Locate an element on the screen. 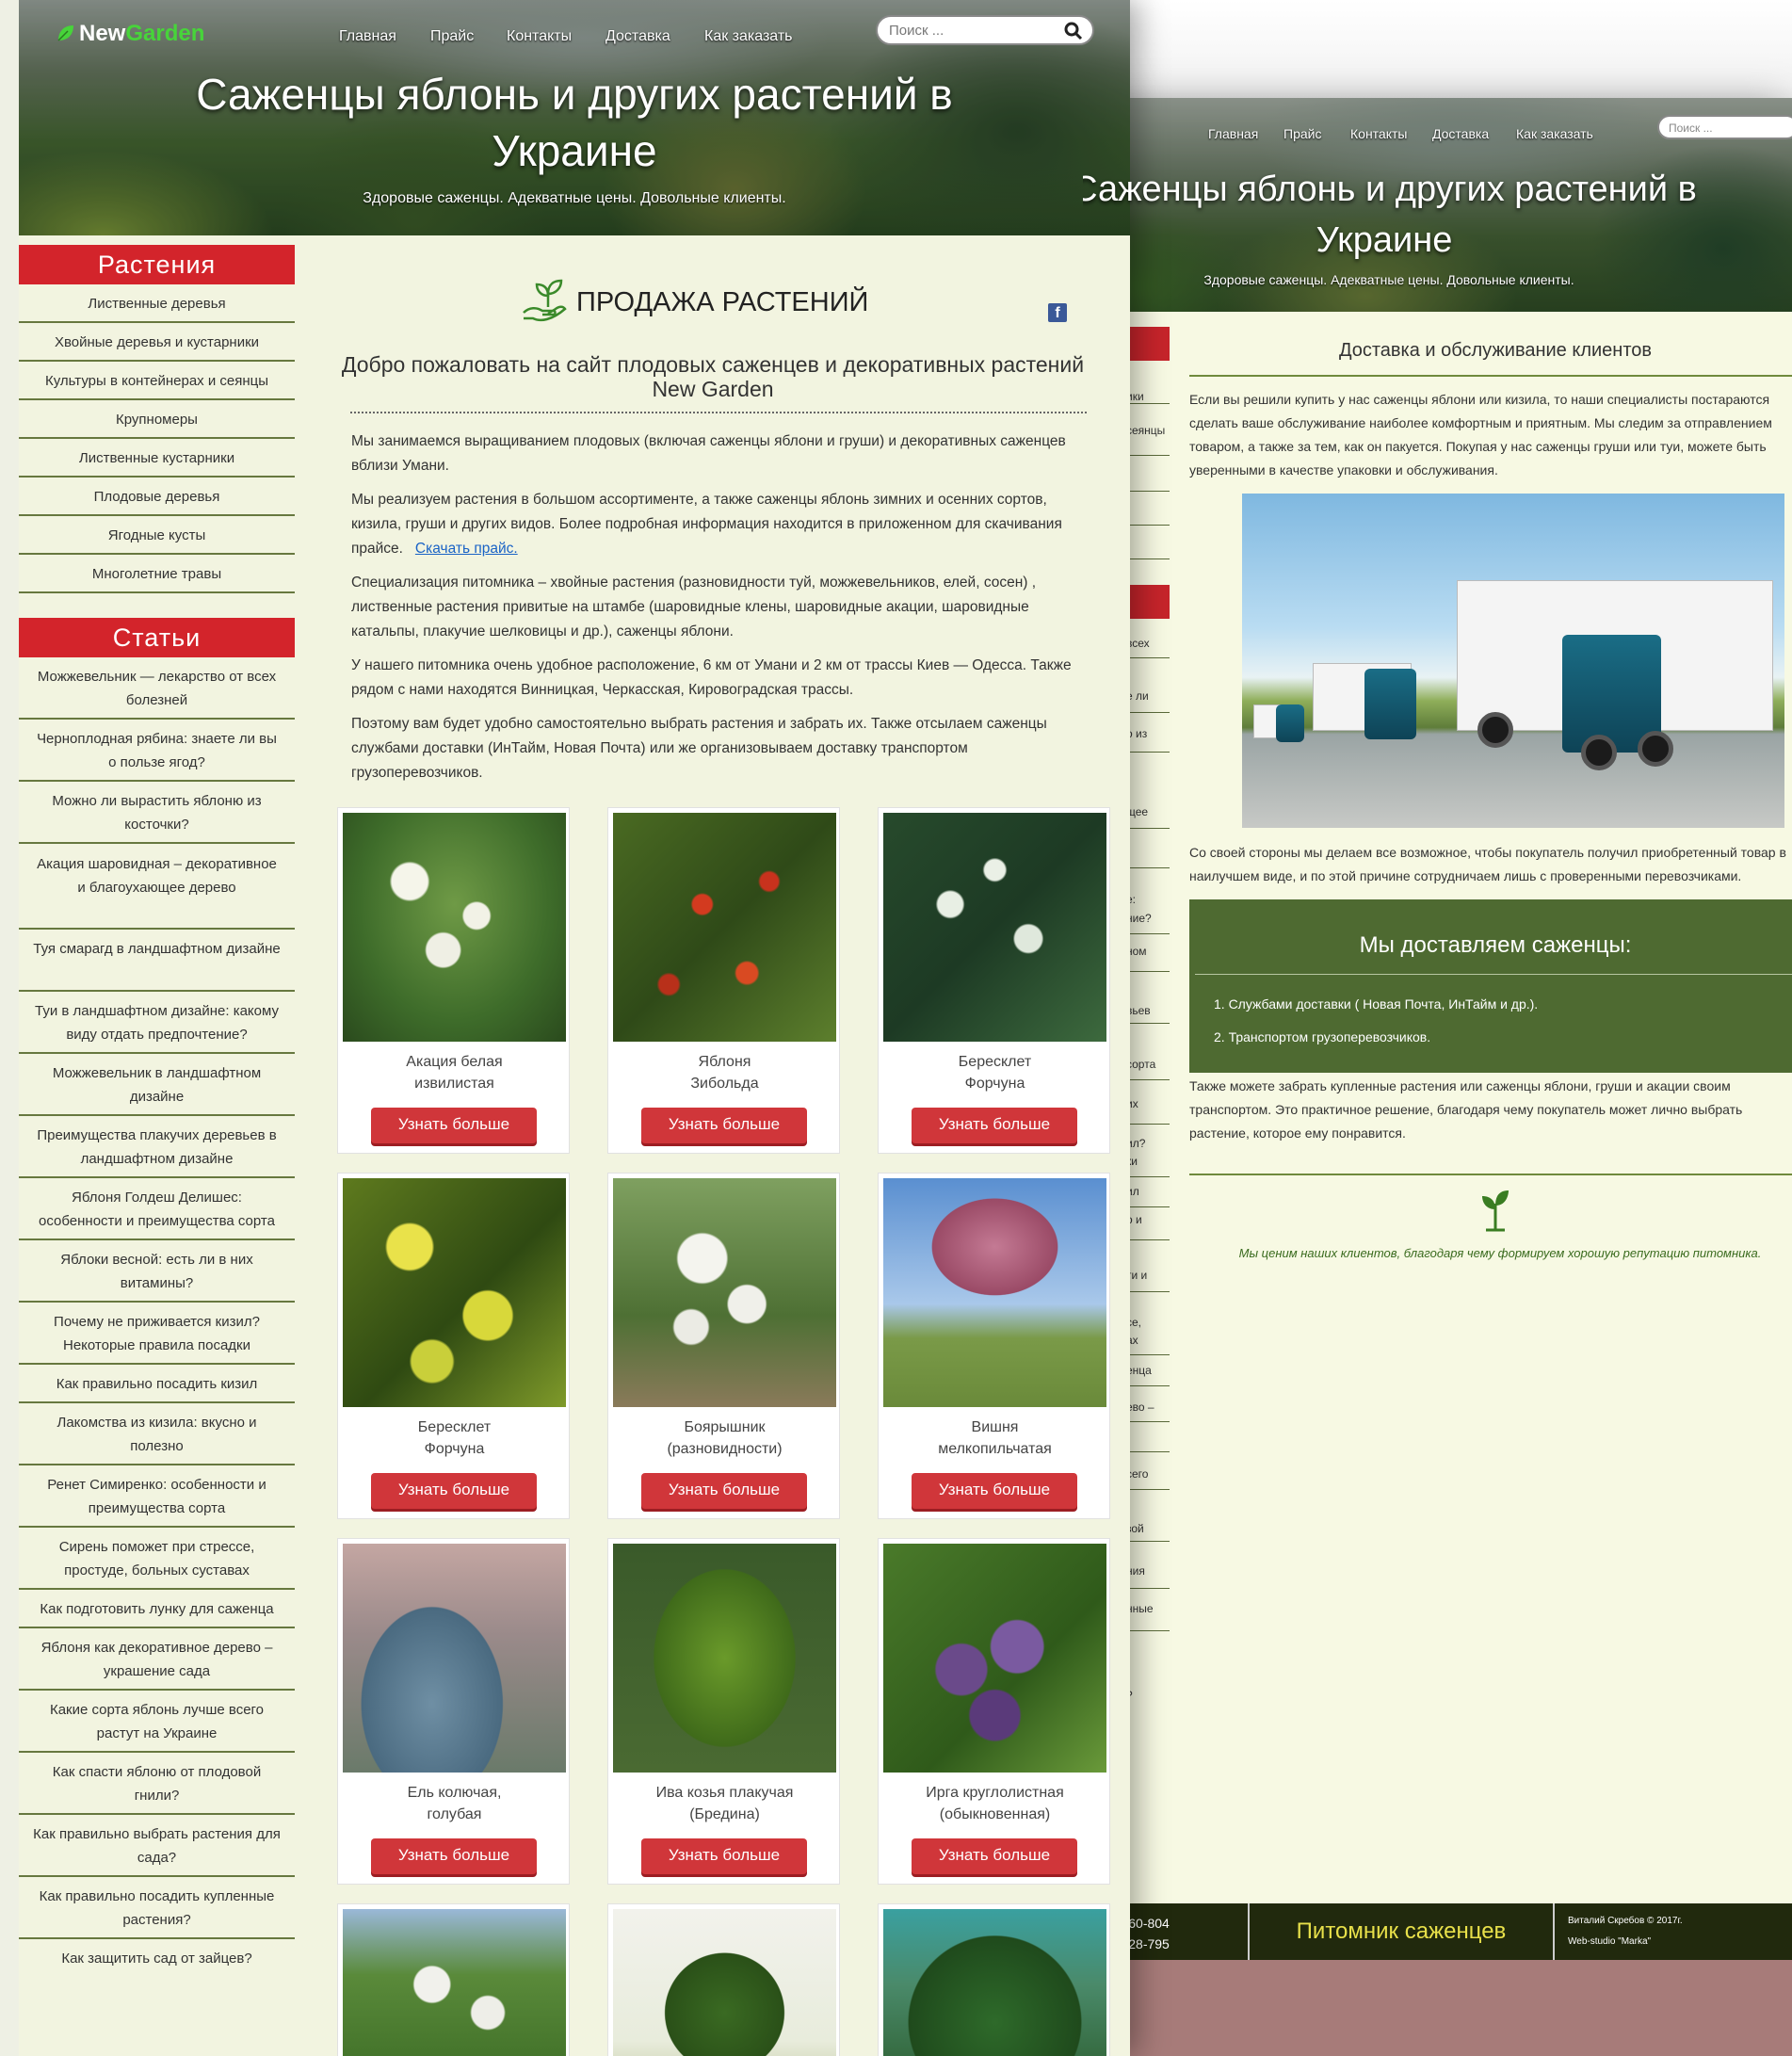 The height and width of the screenshot is (2056, 1792). product-card: Яблоня Зибольда Узнать больше is located at coordinates (723, 980).